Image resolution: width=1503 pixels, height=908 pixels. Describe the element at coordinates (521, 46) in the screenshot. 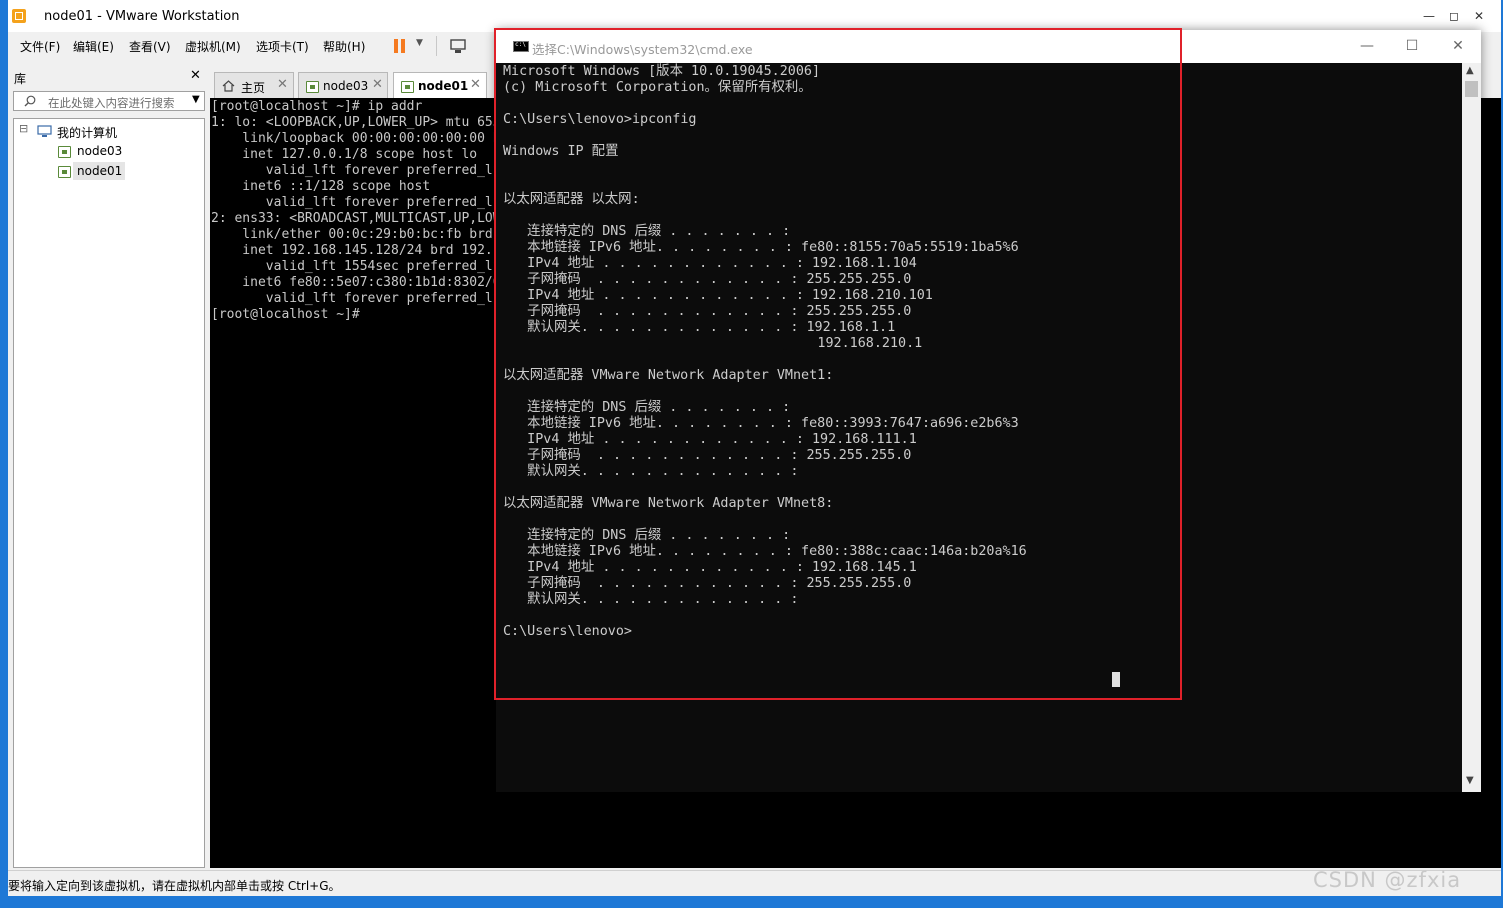

I see `cmd-icon` at that location.